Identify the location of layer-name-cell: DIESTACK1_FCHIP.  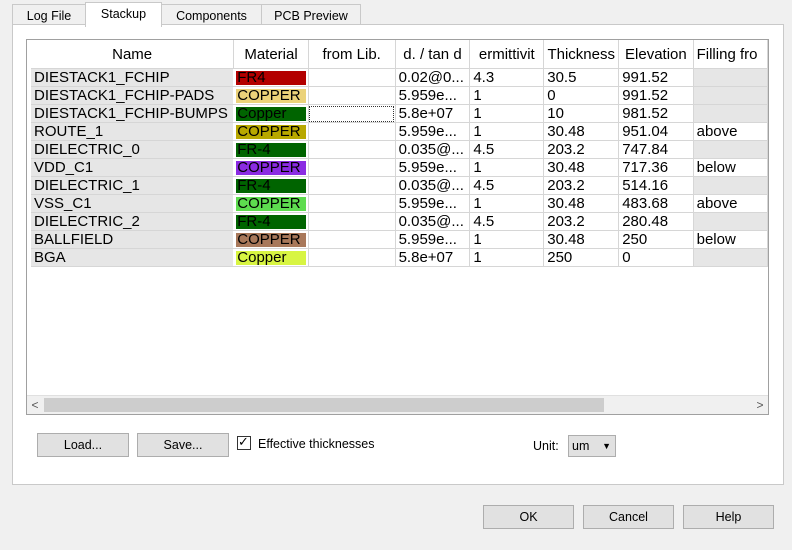
(133, 77).